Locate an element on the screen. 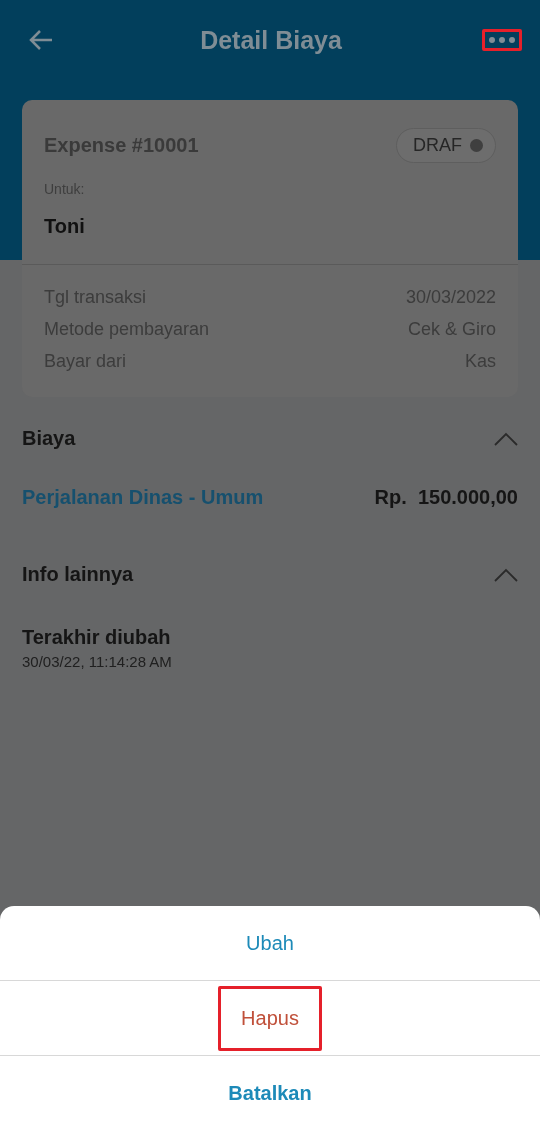 This screenshot has width=540, height=1130. info-value: 30/03/22, 11:14:28 AM is located at coordinates (97, 661).